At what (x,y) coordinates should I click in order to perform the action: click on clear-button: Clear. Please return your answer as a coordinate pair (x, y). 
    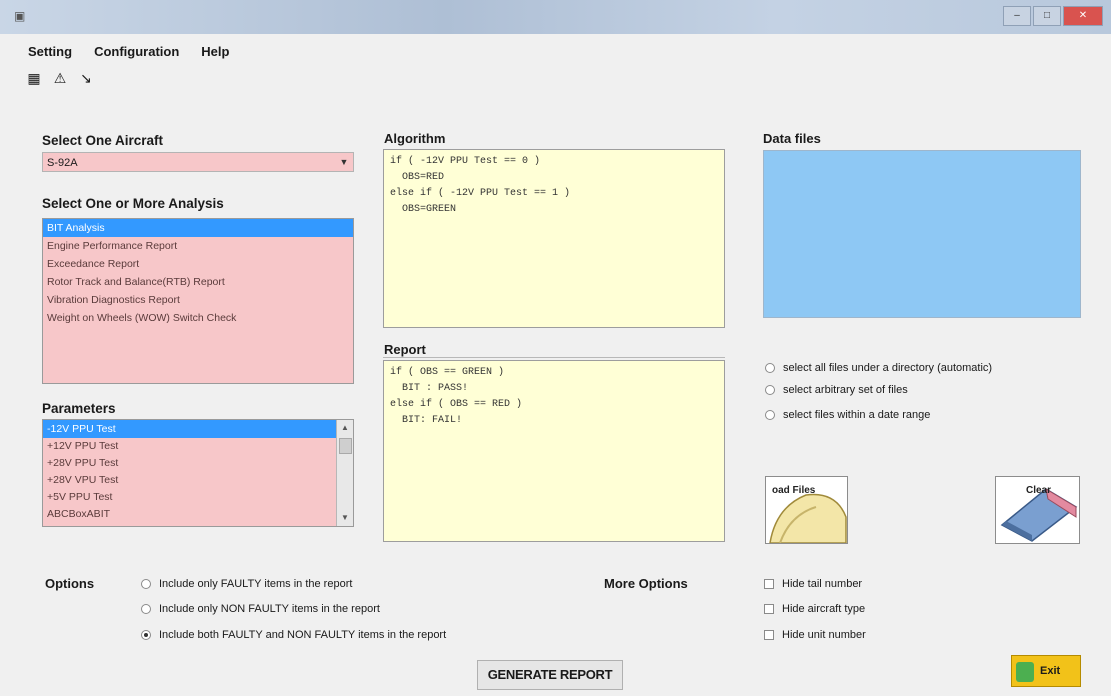
    Looking at the image, I should click on (1037, 510).